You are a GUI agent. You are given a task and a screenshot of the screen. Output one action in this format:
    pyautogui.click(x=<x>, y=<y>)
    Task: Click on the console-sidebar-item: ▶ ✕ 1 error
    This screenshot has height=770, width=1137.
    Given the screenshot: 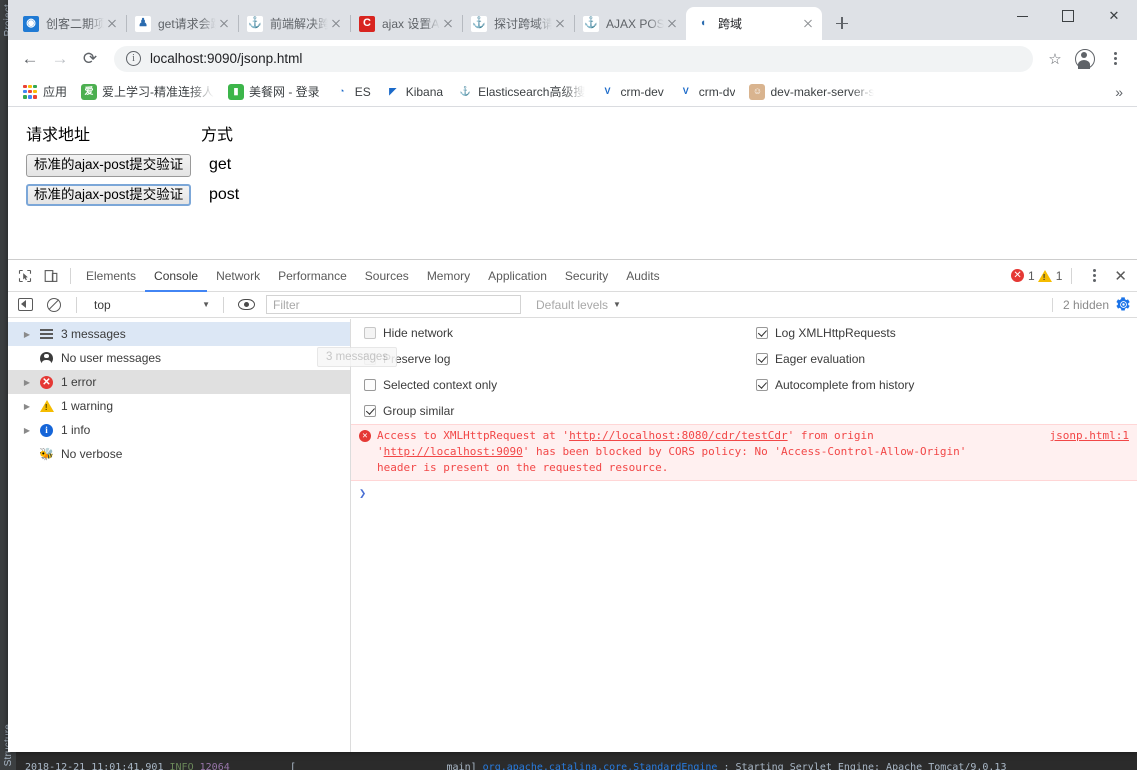 What is the action you would take?
    pyautogui.click(x=179, y=382)
    